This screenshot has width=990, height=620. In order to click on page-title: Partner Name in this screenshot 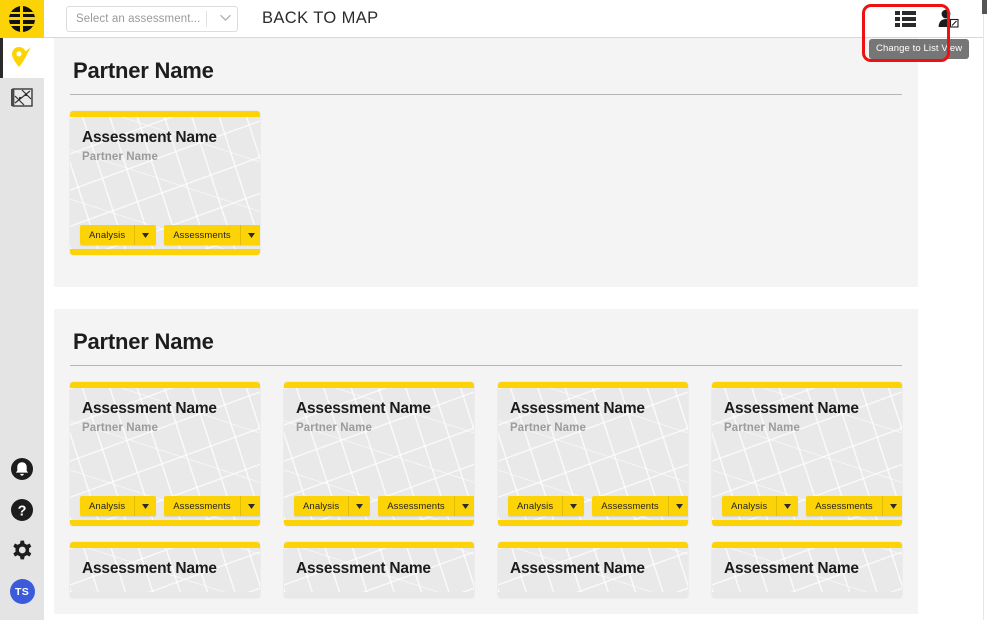, I will do `click(143, 70)`.